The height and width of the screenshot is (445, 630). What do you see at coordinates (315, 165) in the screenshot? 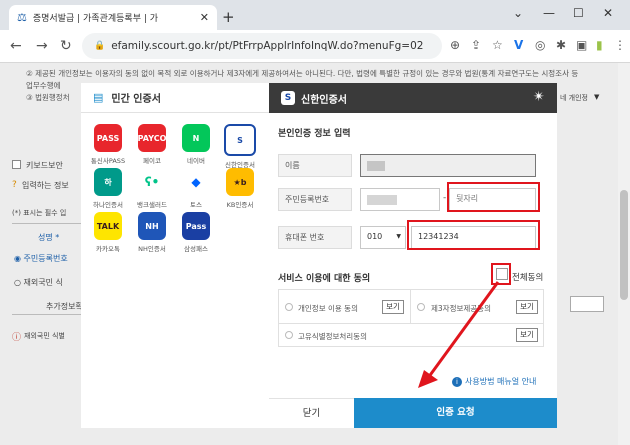
I see `name-label: 이름` at bounding box center [315, 165].